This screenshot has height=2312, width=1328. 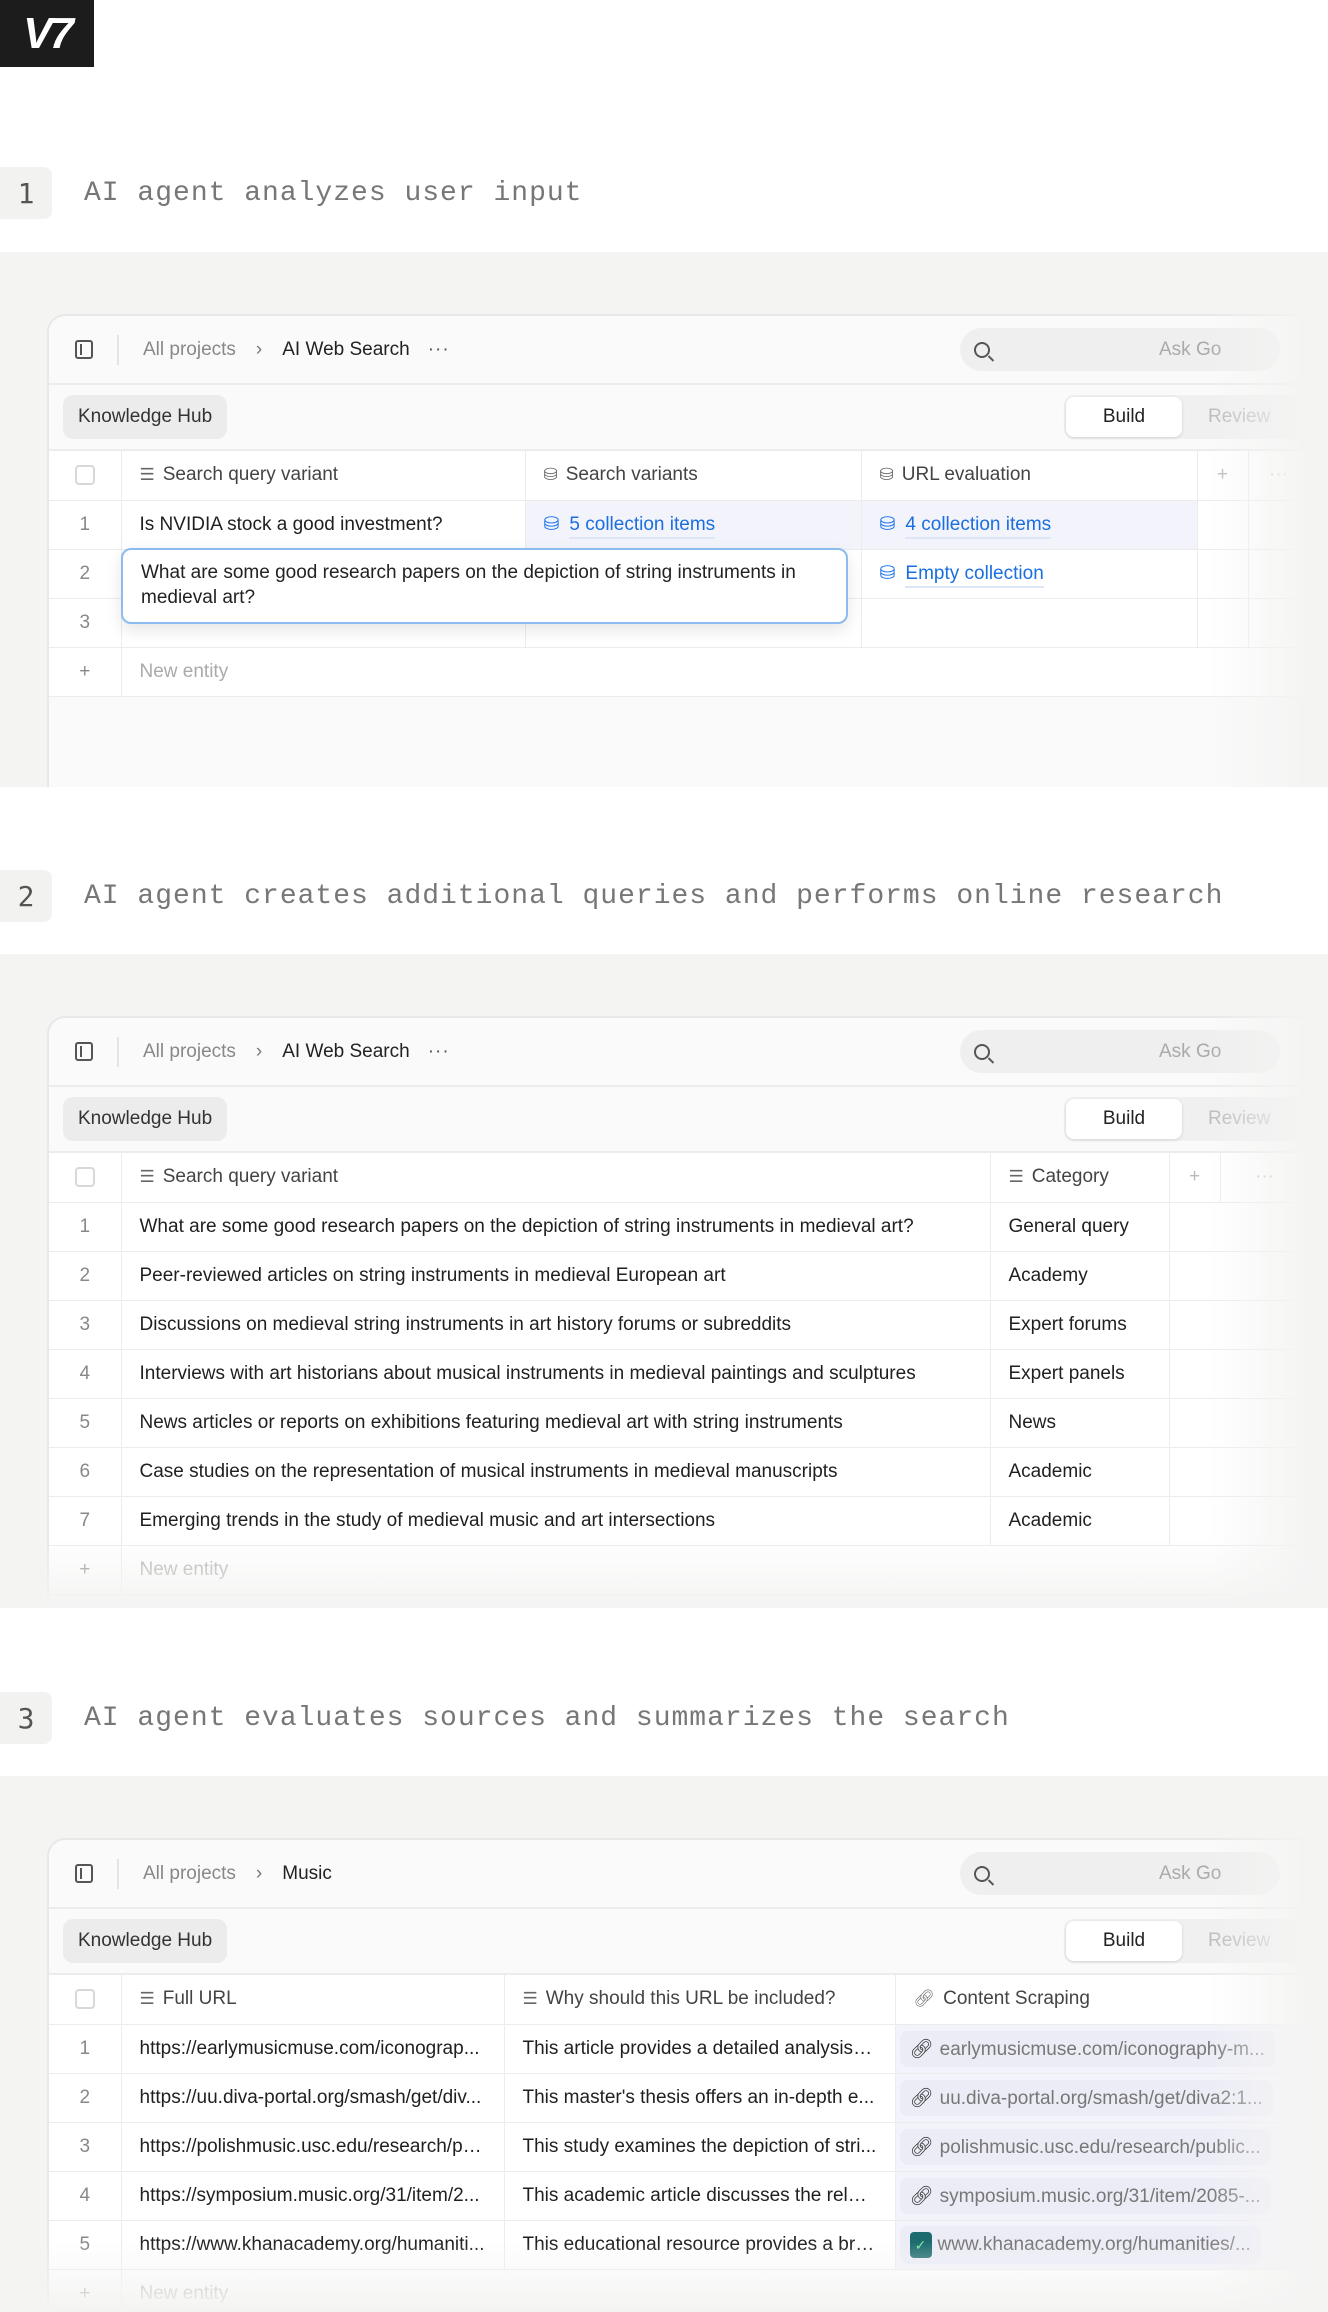 I want to click on column-header: ☰ Full URL, so click(x=313, y=2000).